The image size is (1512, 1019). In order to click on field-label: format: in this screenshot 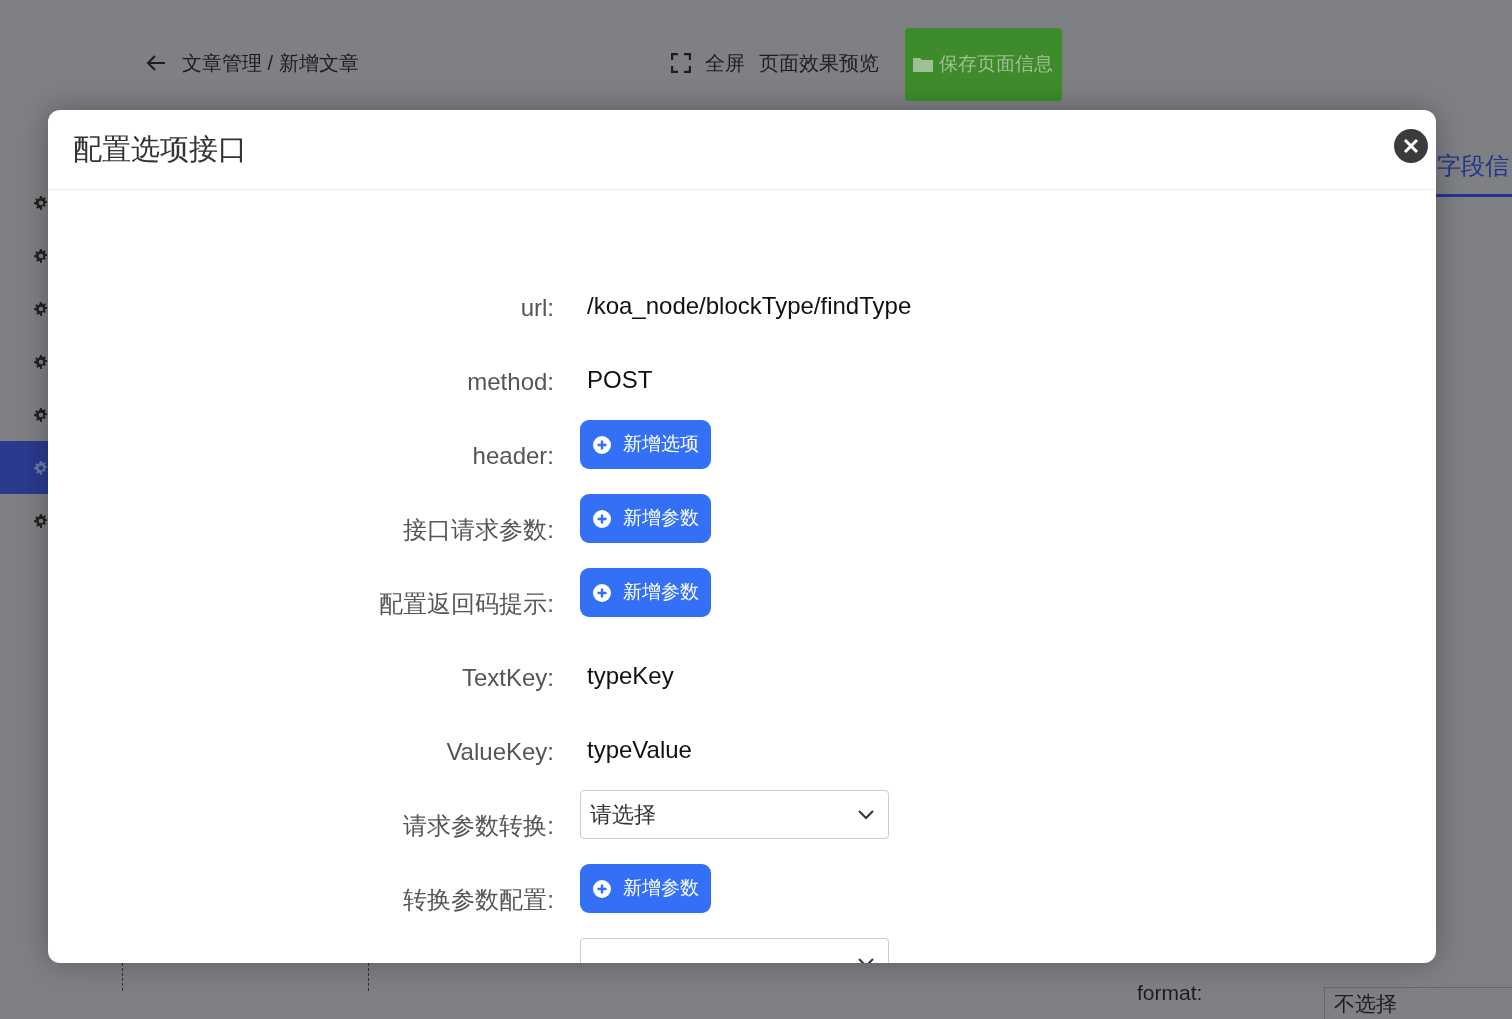, I will do `click(1170, 993)`.